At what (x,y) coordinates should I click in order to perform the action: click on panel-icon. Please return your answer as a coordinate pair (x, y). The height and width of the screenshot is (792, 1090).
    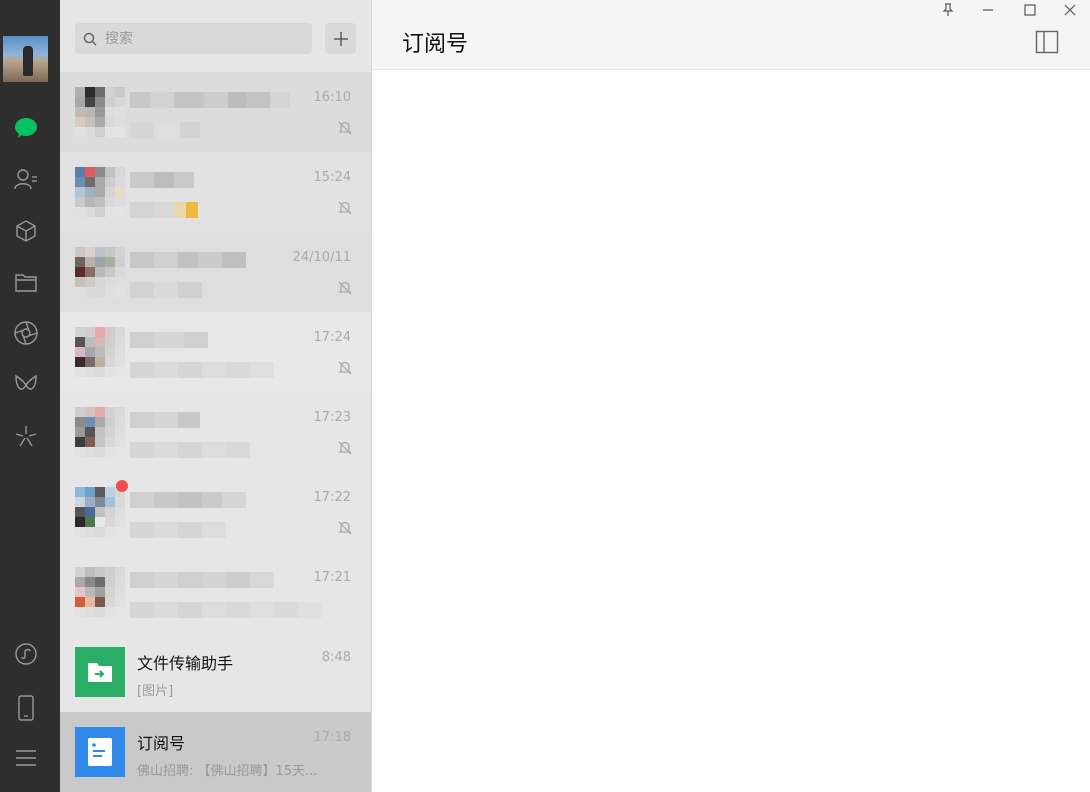
    Looking at the image, I should click on (1047, 42).